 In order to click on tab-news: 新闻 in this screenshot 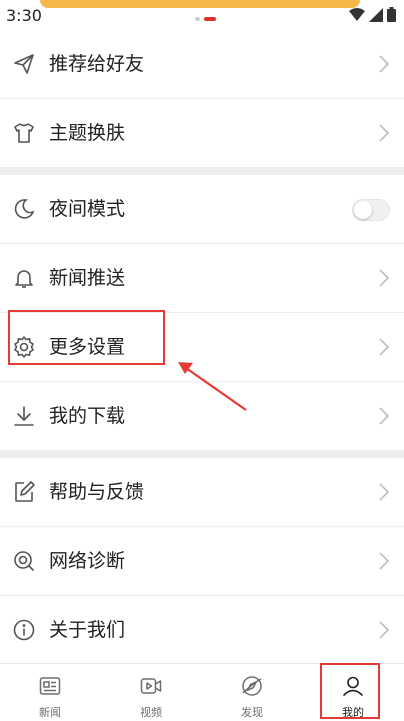, I will do `click(50, 692)`.